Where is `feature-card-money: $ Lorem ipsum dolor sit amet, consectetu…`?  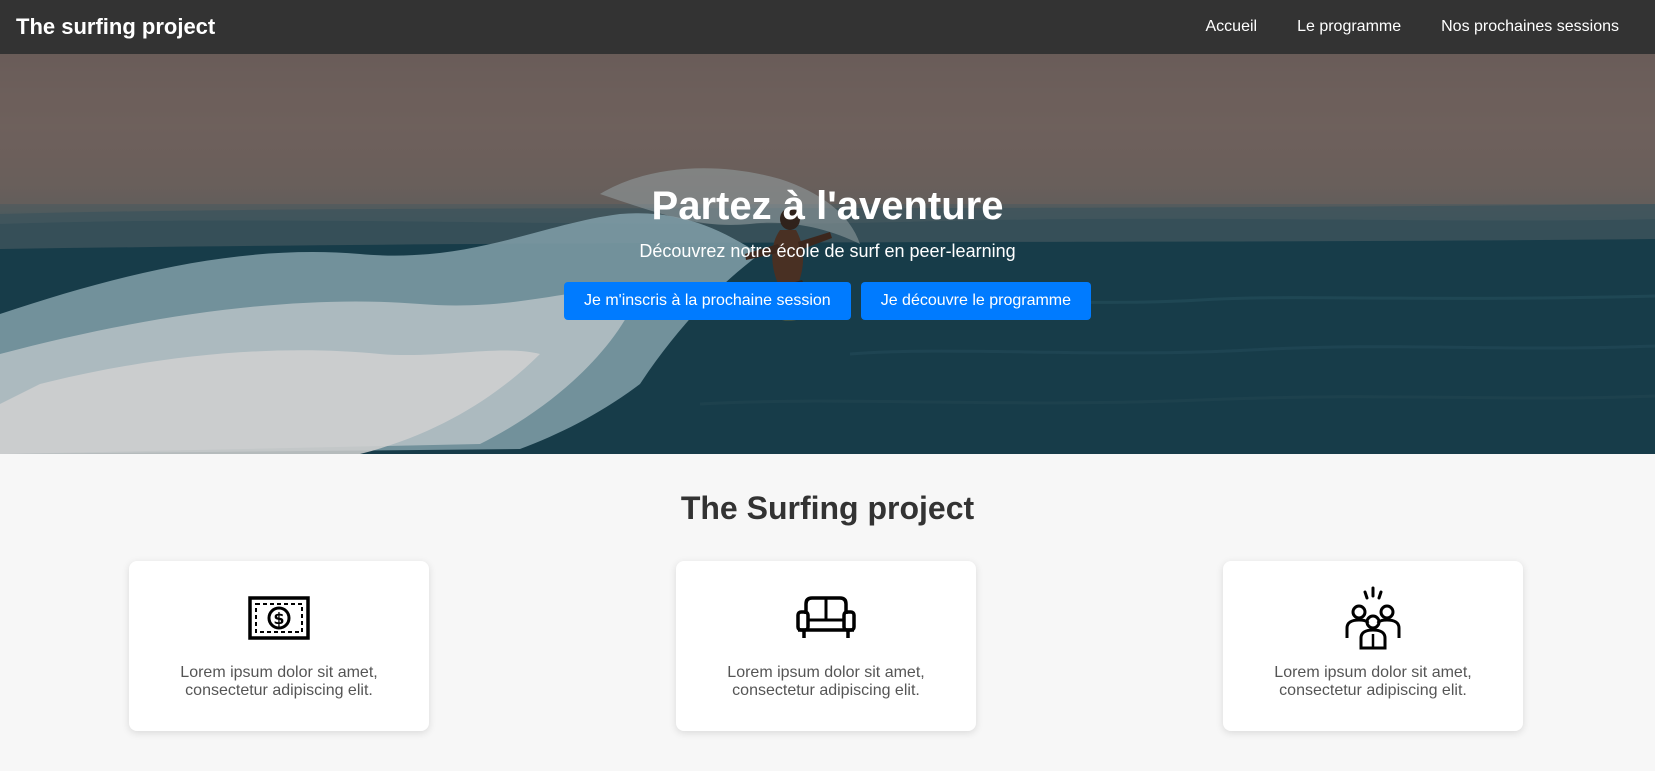 feature-card-money: $ Lorem ipsum dolor sit amet, consectetu… is located at coordinates (279, 646).